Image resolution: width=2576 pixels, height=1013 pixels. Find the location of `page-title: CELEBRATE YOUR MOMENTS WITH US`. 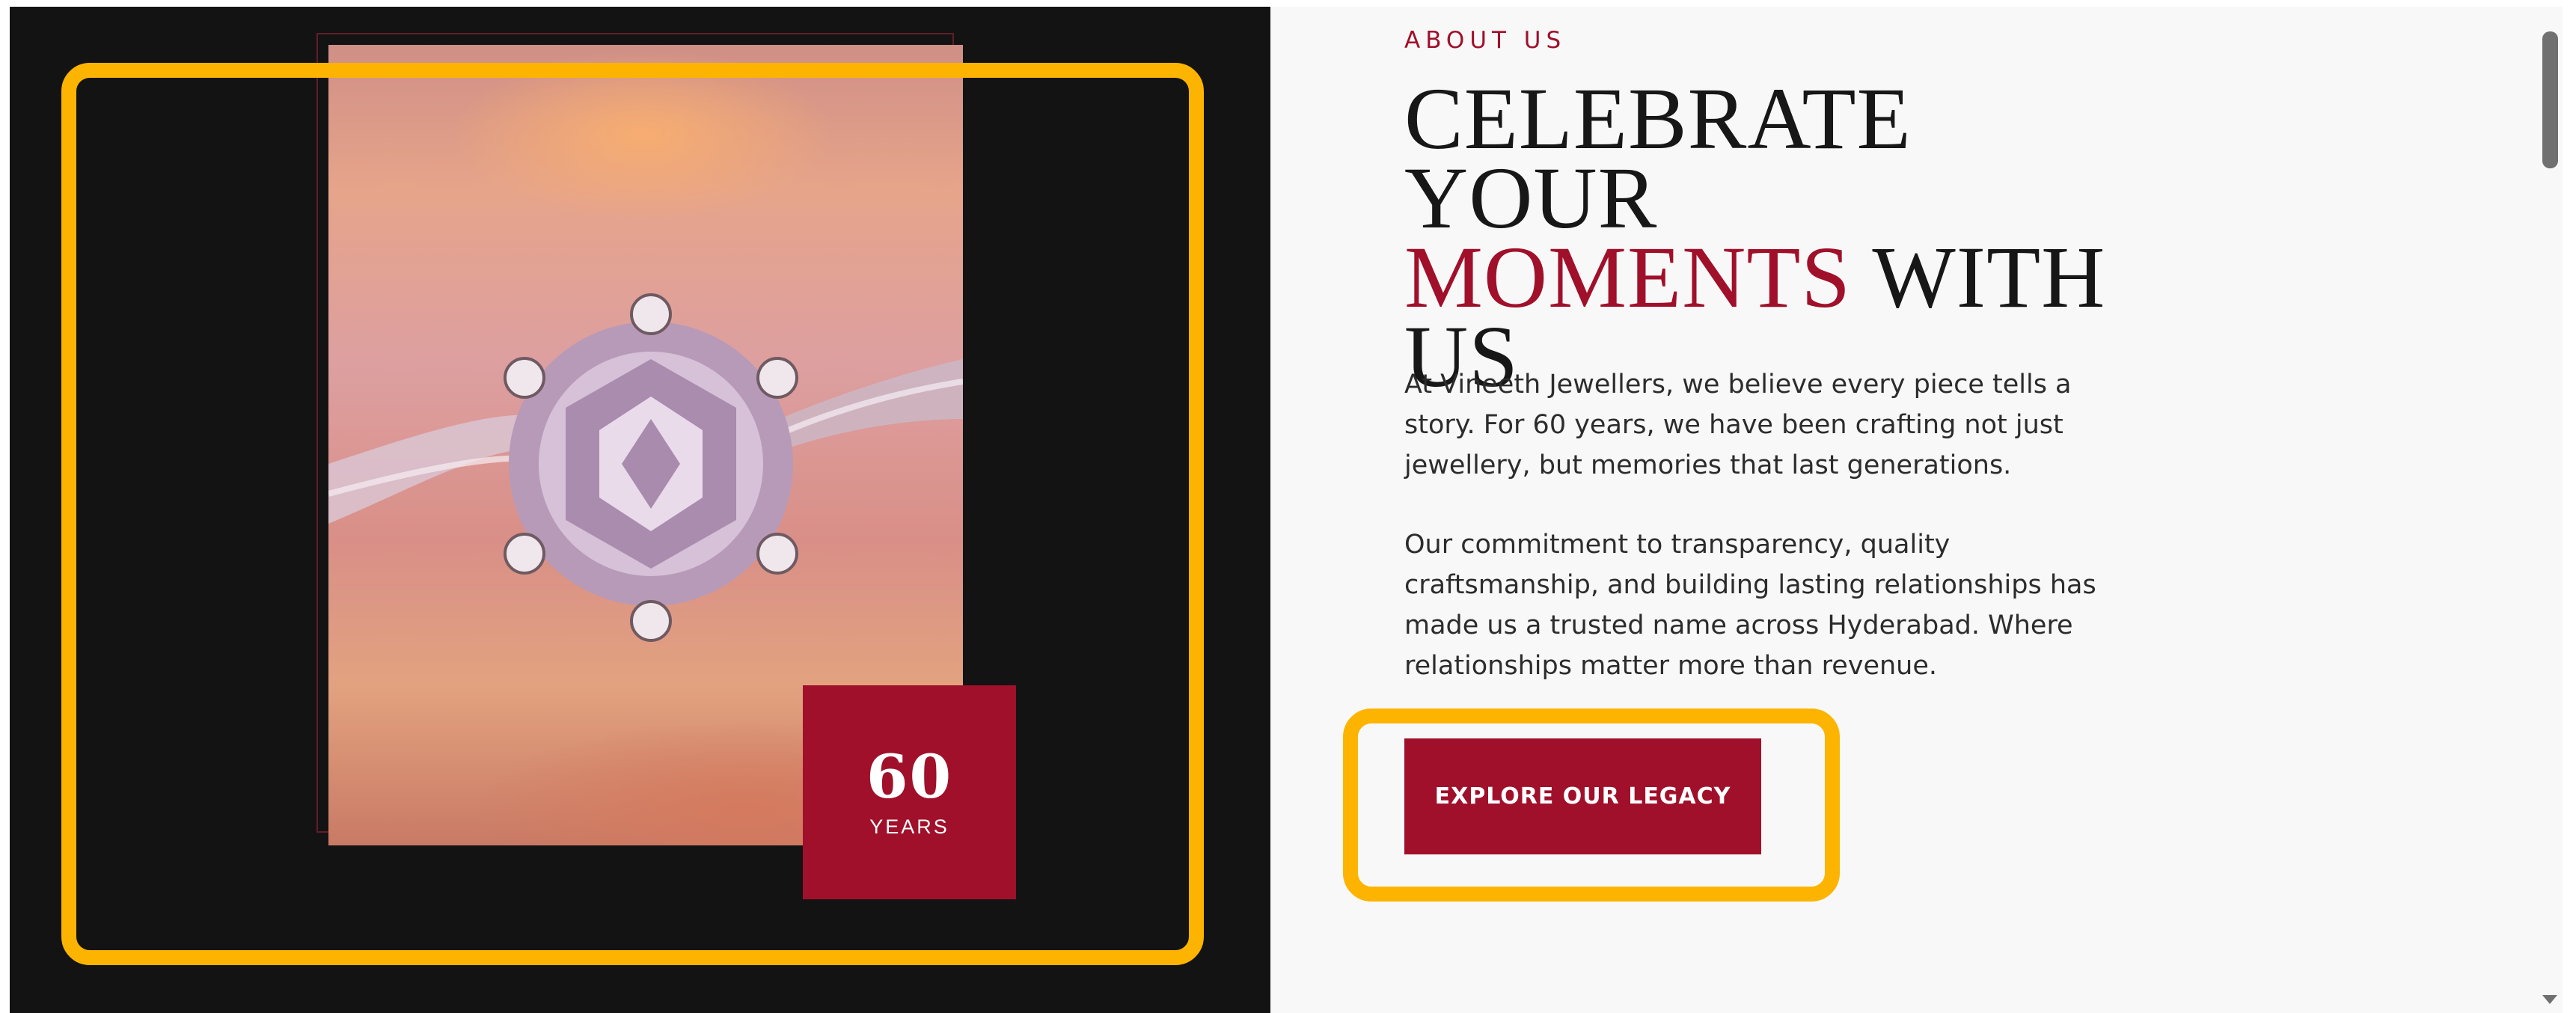

page-title: CELEBRATE YOUR MOMENTS WITH US is located at coordinates (1778, 238).